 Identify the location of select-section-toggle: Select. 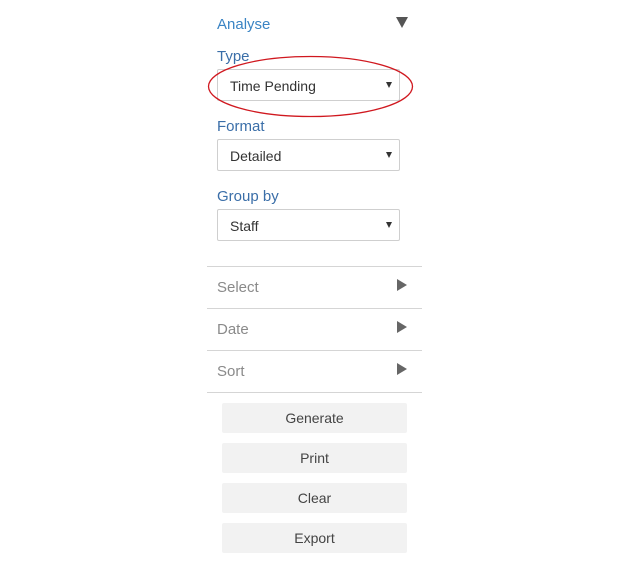
(314, 288).